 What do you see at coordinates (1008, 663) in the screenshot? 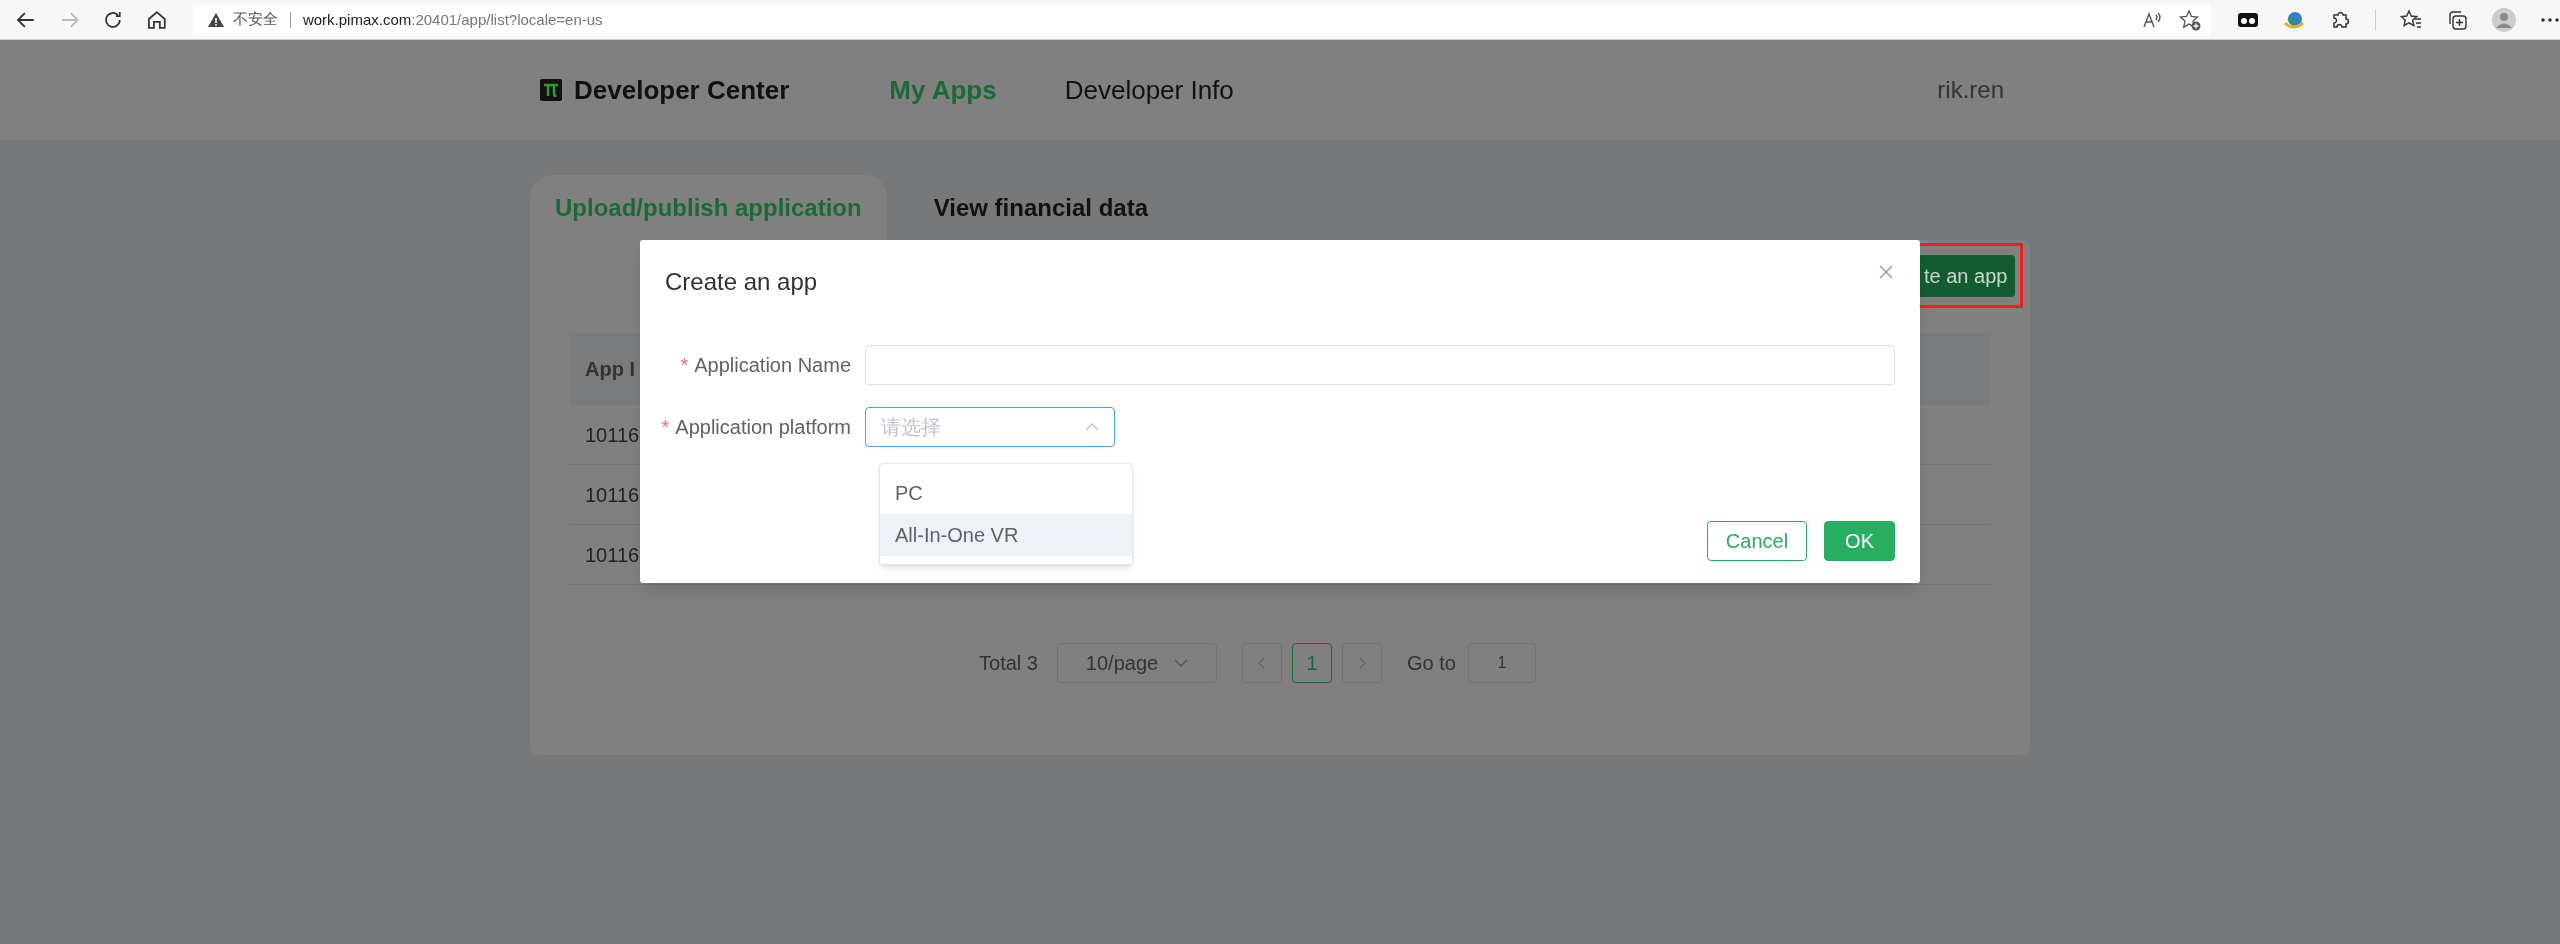
I see `total-count: Total 3` at bounding box center [1008, 663].